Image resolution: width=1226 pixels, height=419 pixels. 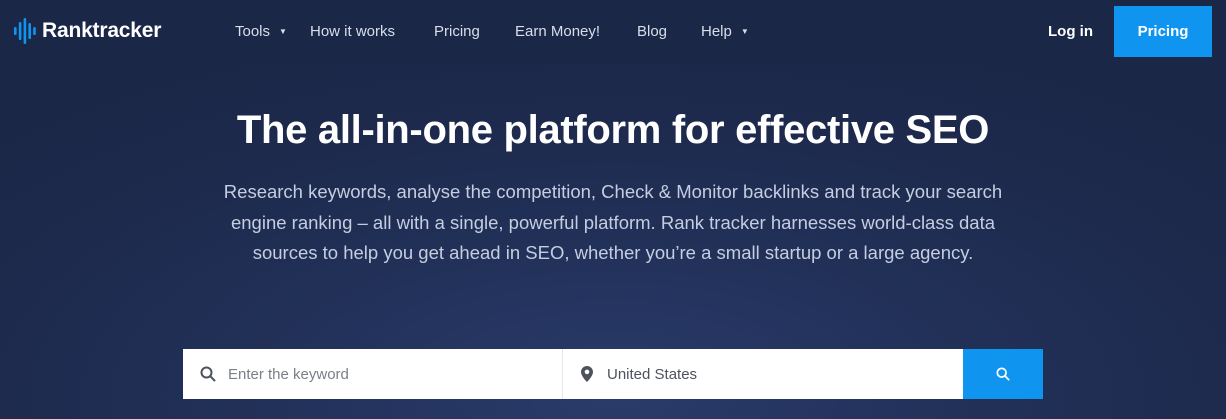 I want to click on keyword-search-bar: United States, so click(x=613, y=374).